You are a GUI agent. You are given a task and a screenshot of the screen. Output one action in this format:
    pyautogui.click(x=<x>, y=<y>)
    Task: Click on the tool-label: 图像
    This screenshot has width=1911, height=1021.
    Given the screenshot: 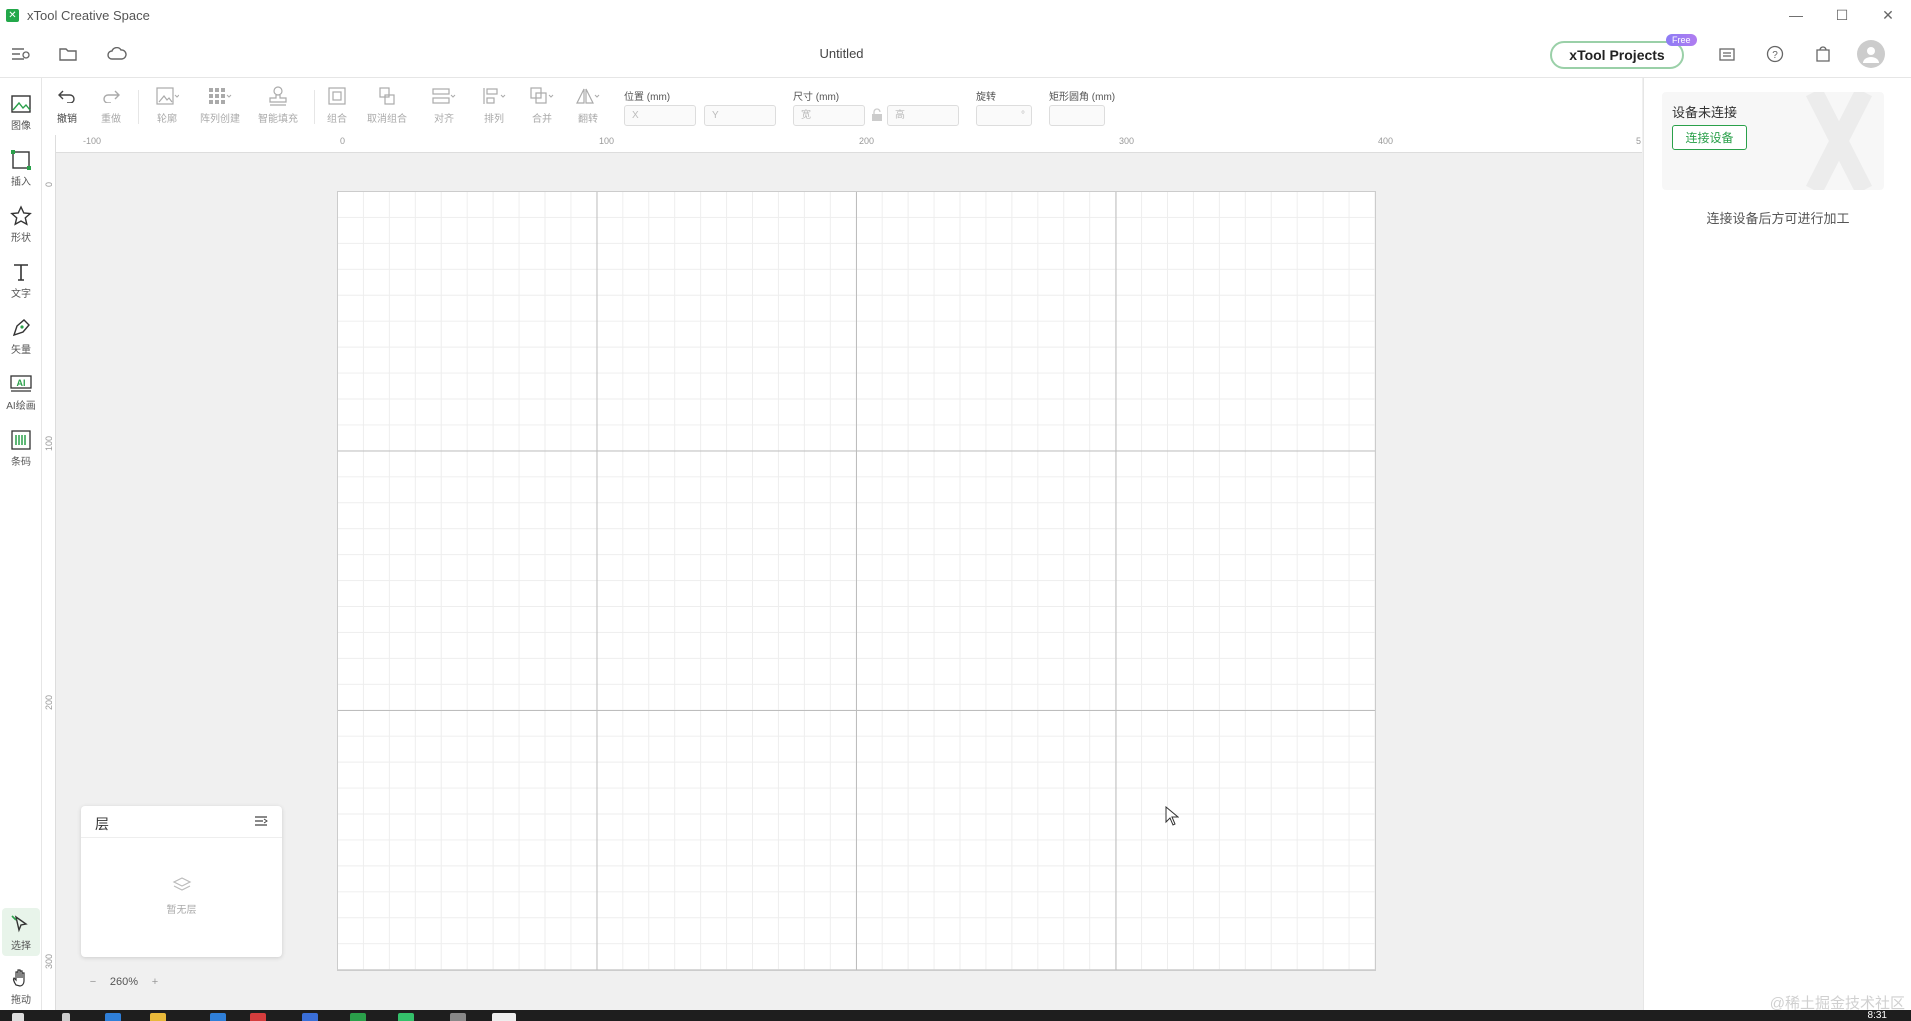 What is the action you would take?
    pyautogui.click(x=21, y=126)
    